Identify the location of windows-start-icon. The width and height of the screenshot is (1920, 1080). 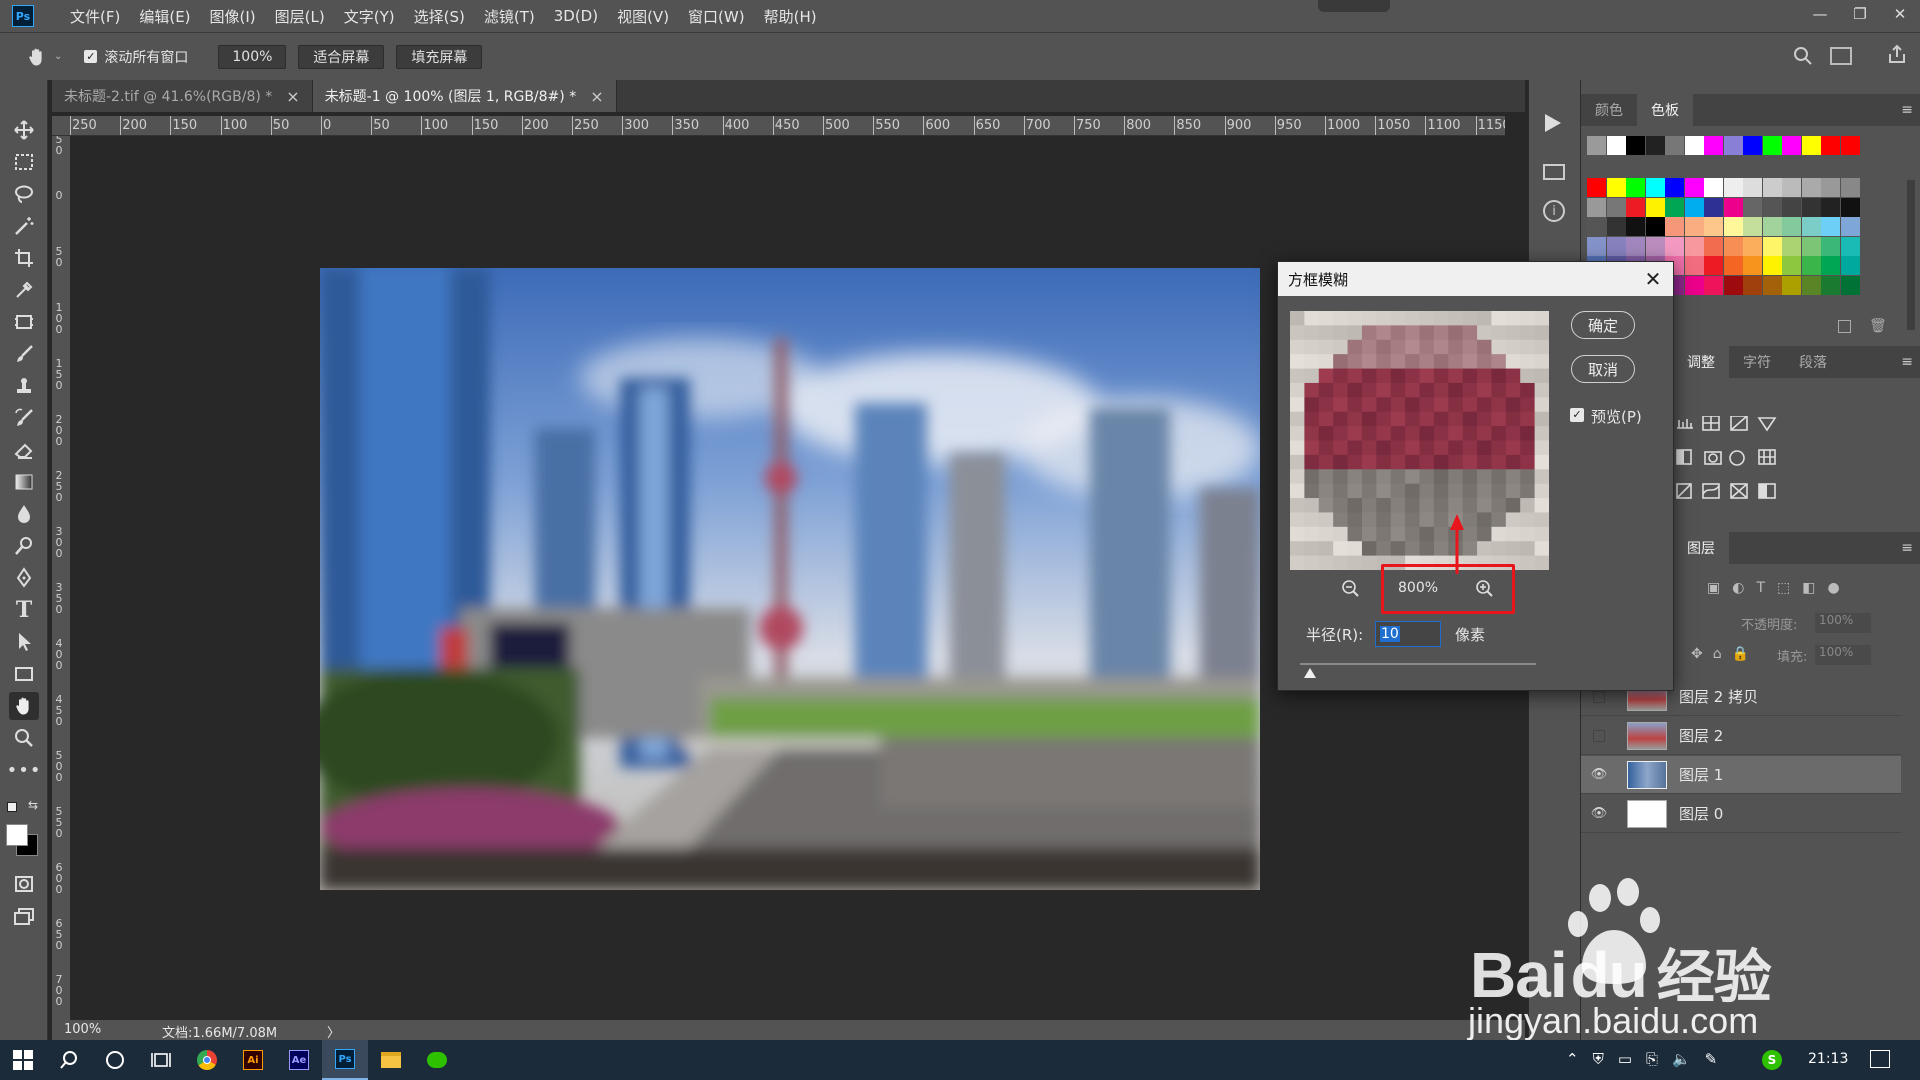
(23, 1060).